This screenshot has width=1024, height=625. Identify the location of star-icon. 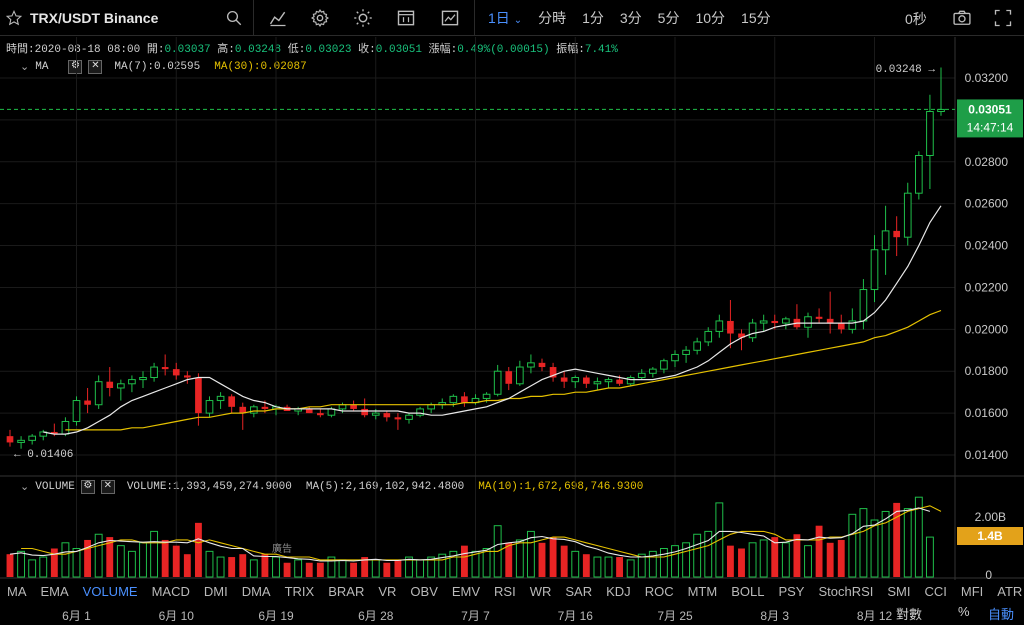
(14, 18).